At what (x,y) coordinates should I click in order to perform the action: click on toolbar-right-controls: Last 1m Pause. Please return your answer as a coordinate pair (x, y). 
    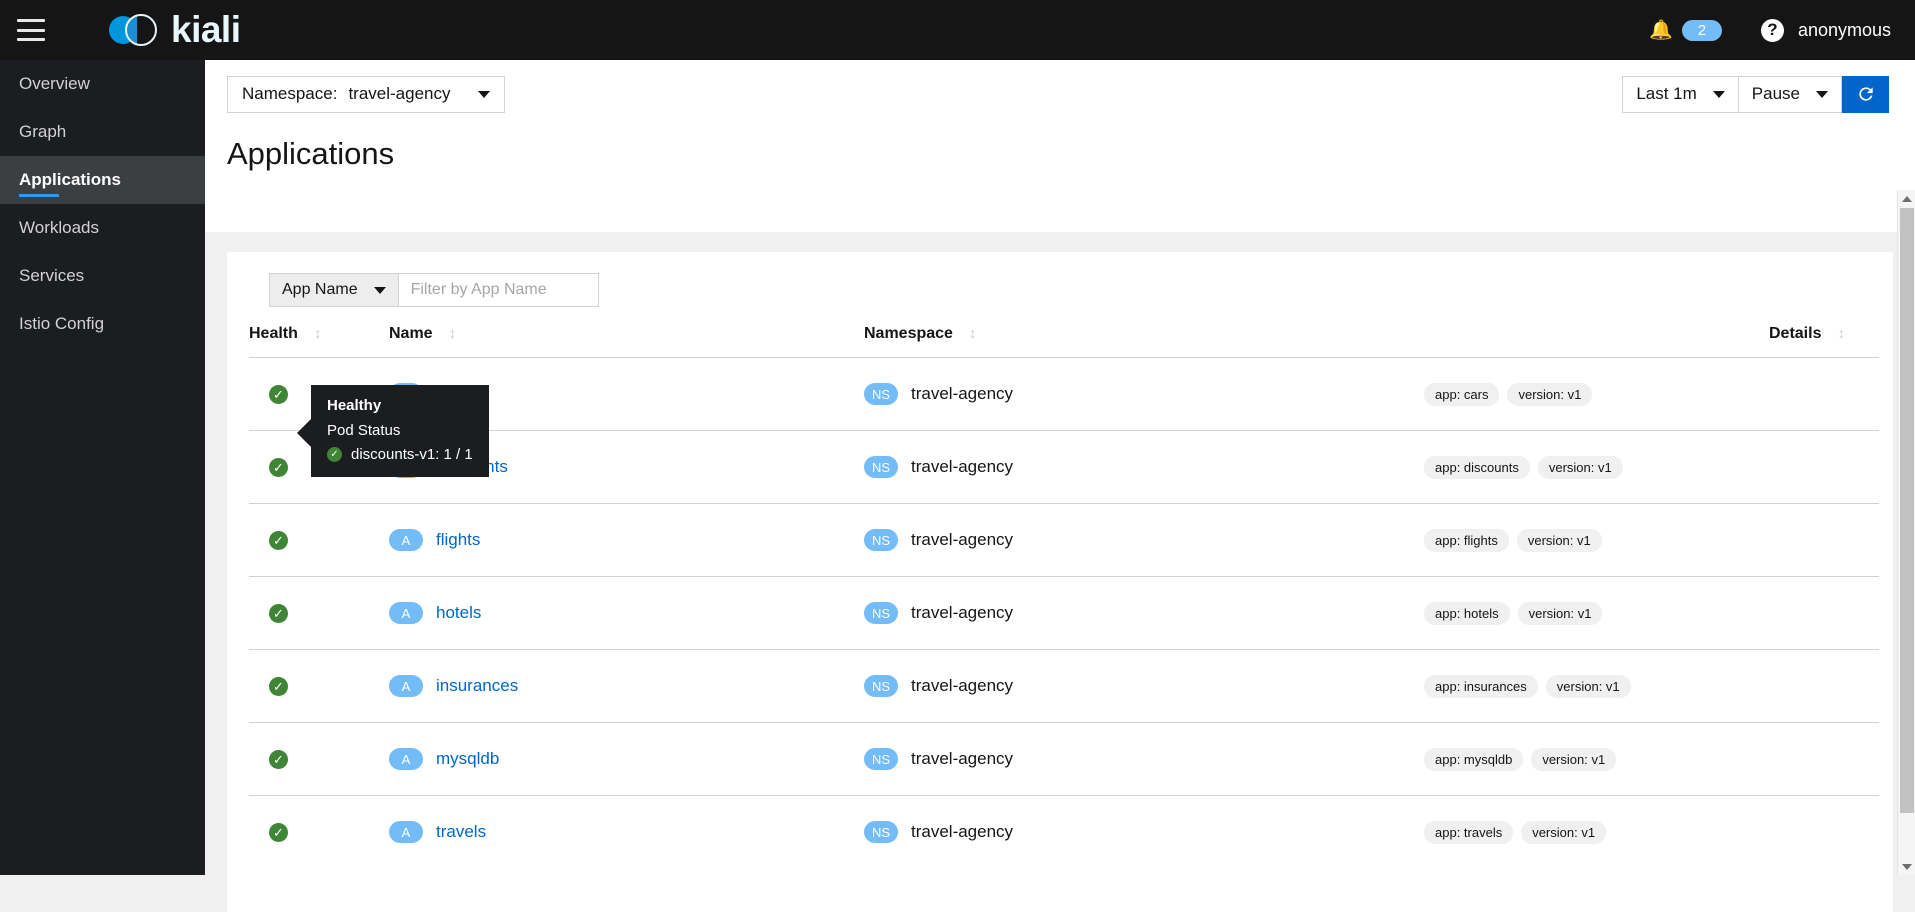
    Looking at the image, I should click on (1755, 94).